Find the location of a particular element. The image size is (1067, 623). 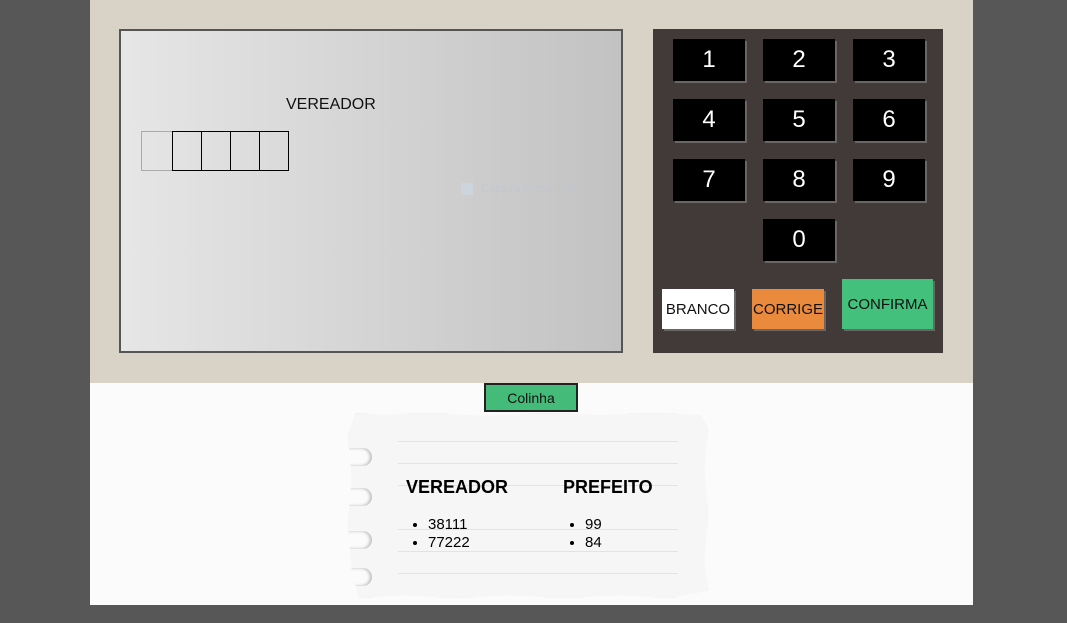

key-9: 9 is located at coordinates (889, 180).